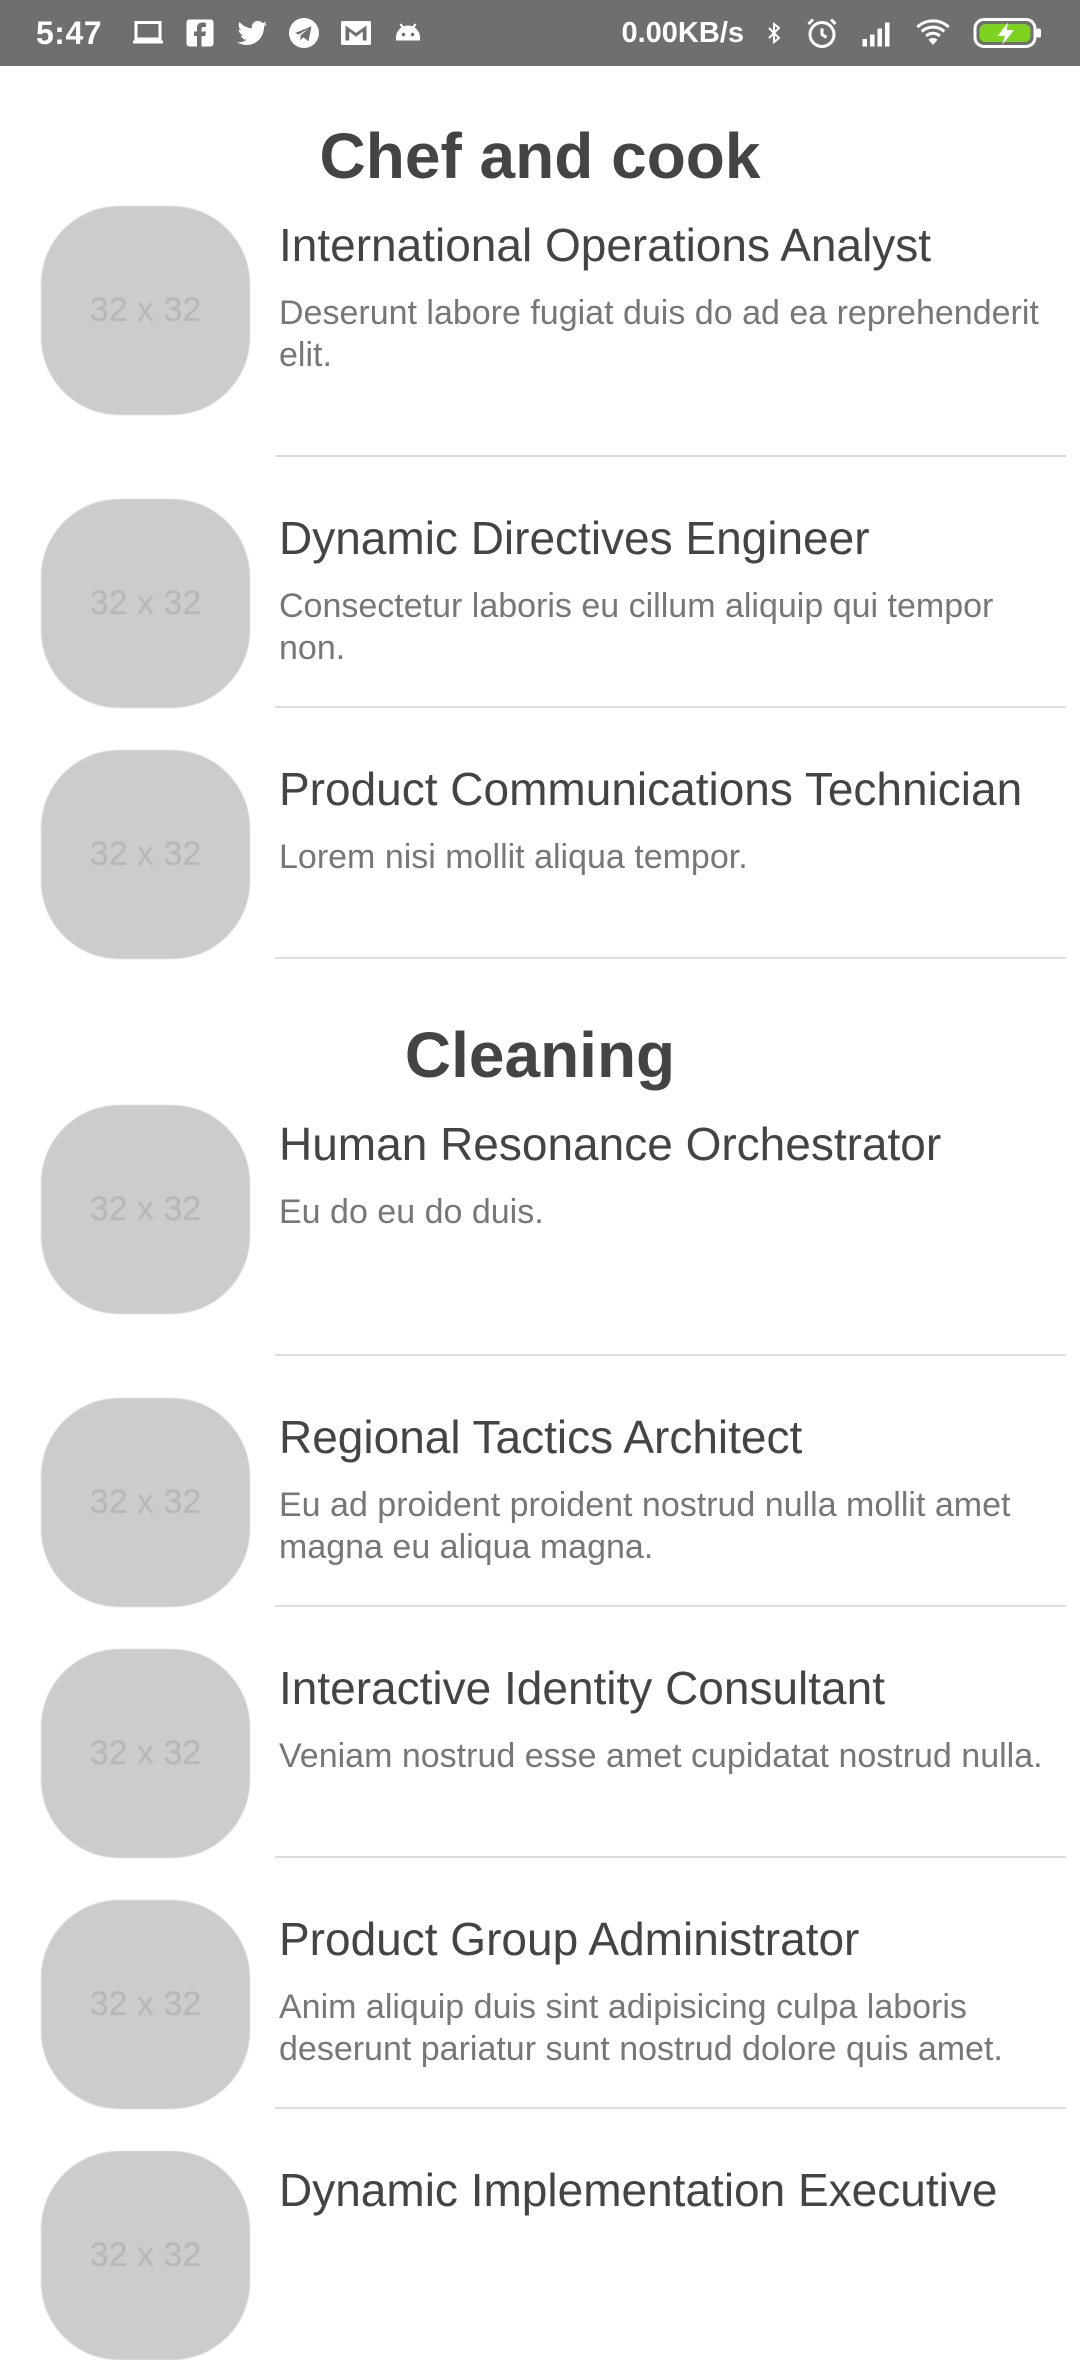 This screenshot has height=2360, width=1080. Describe the element at coordinates (304, 33) in the screenshot. I see `telegram-icon` at that location.